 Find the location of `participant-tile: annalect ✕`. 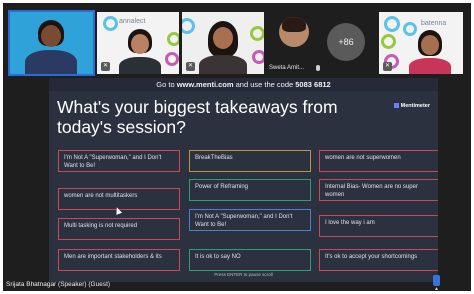

participant-tile: annalect ✕ is located at coordinates (138, 43).